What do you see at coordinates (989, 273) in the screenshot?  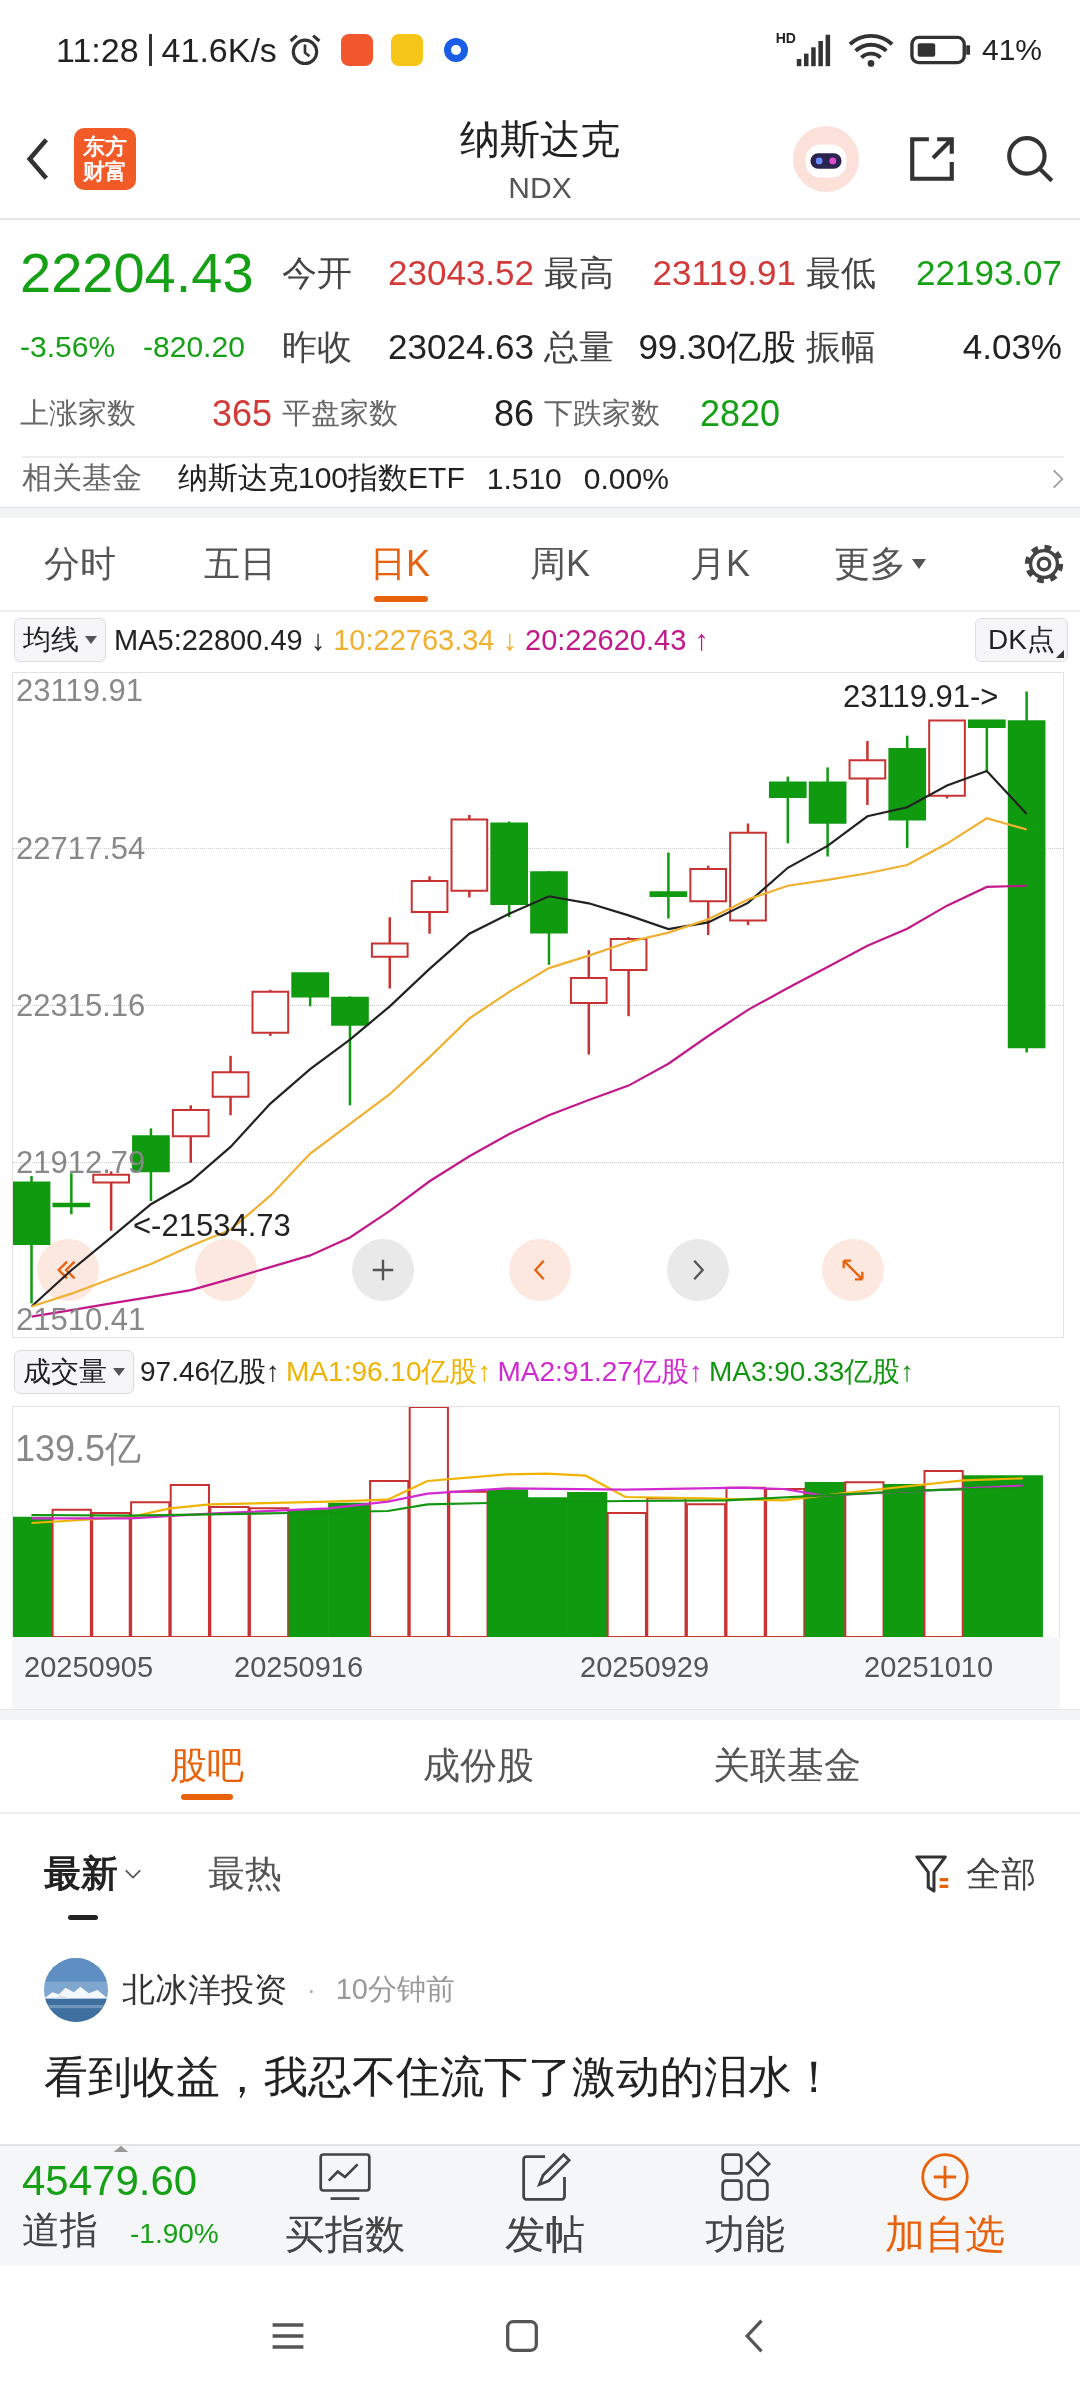 I see `stat-value: 22193.07` at bounding box center [989, 273].